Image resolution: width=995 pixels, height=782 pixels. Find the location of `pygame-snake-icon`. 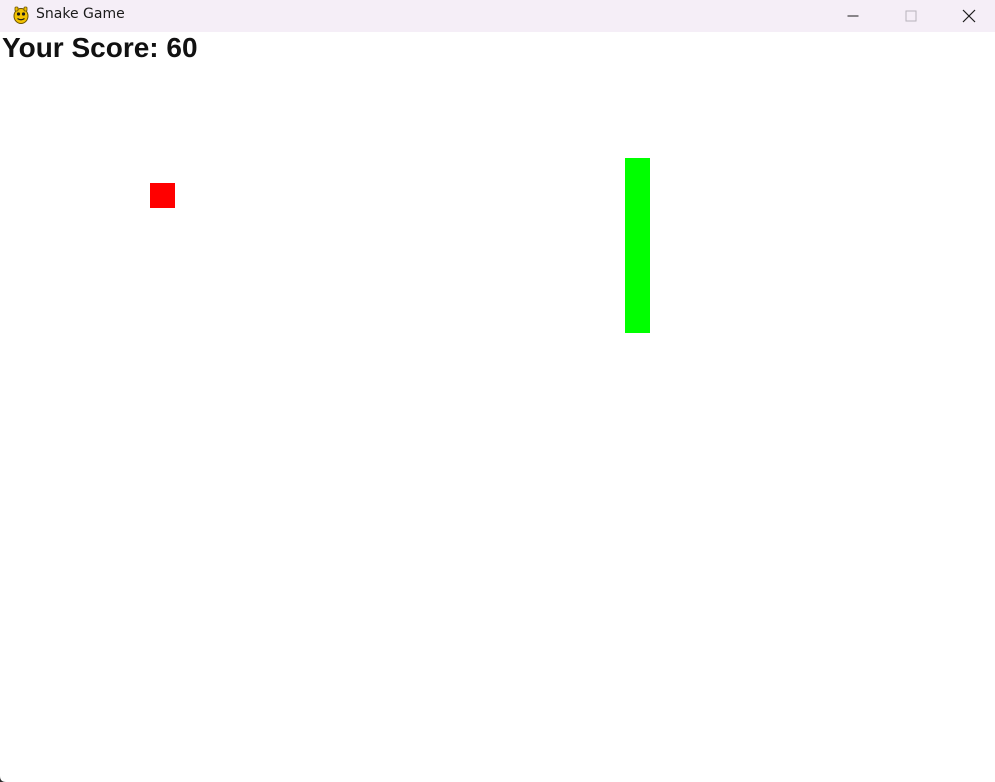

pygame-snake-icon is located at coordinates (21, 15).